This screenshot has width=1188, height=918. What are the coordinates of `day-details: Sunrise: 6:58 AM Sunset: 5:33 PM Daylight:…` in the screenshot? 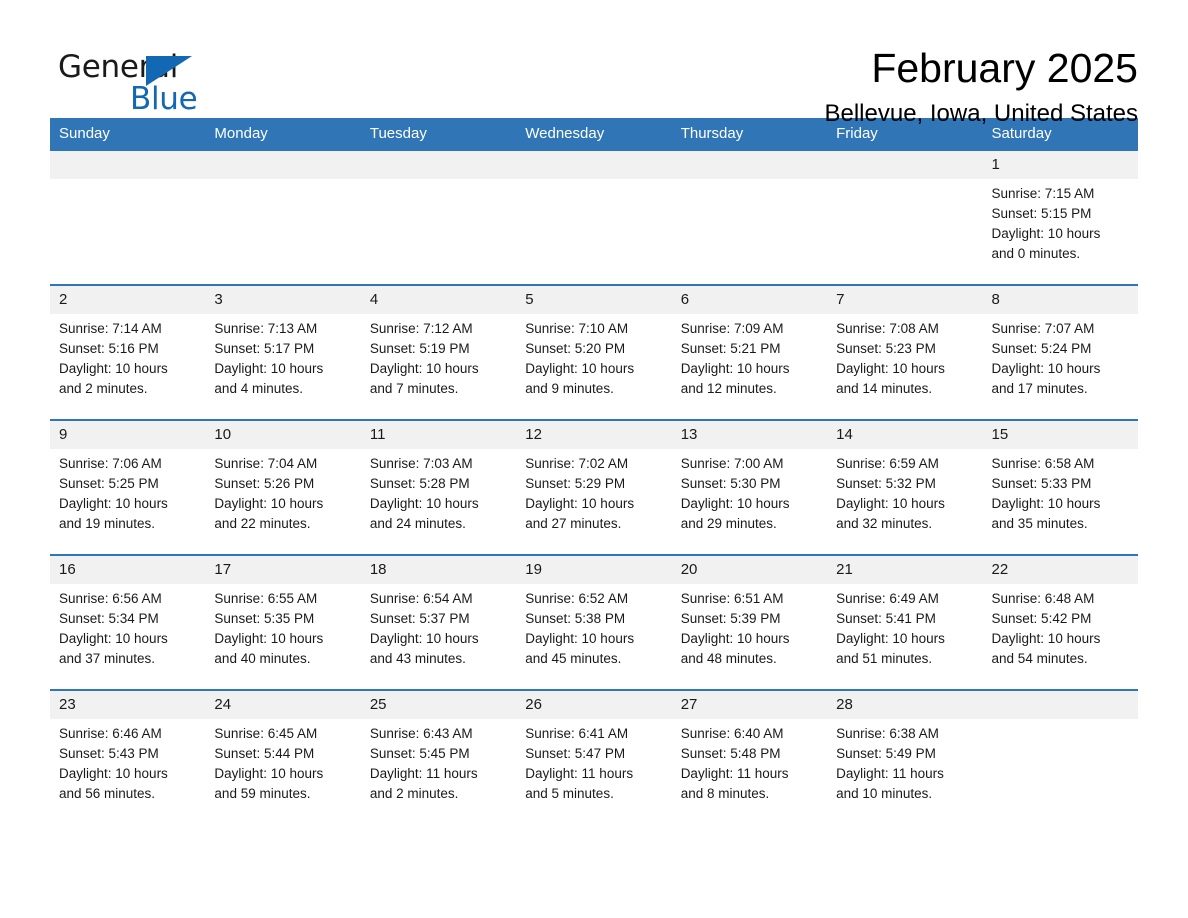 It's located at (1060, 491).